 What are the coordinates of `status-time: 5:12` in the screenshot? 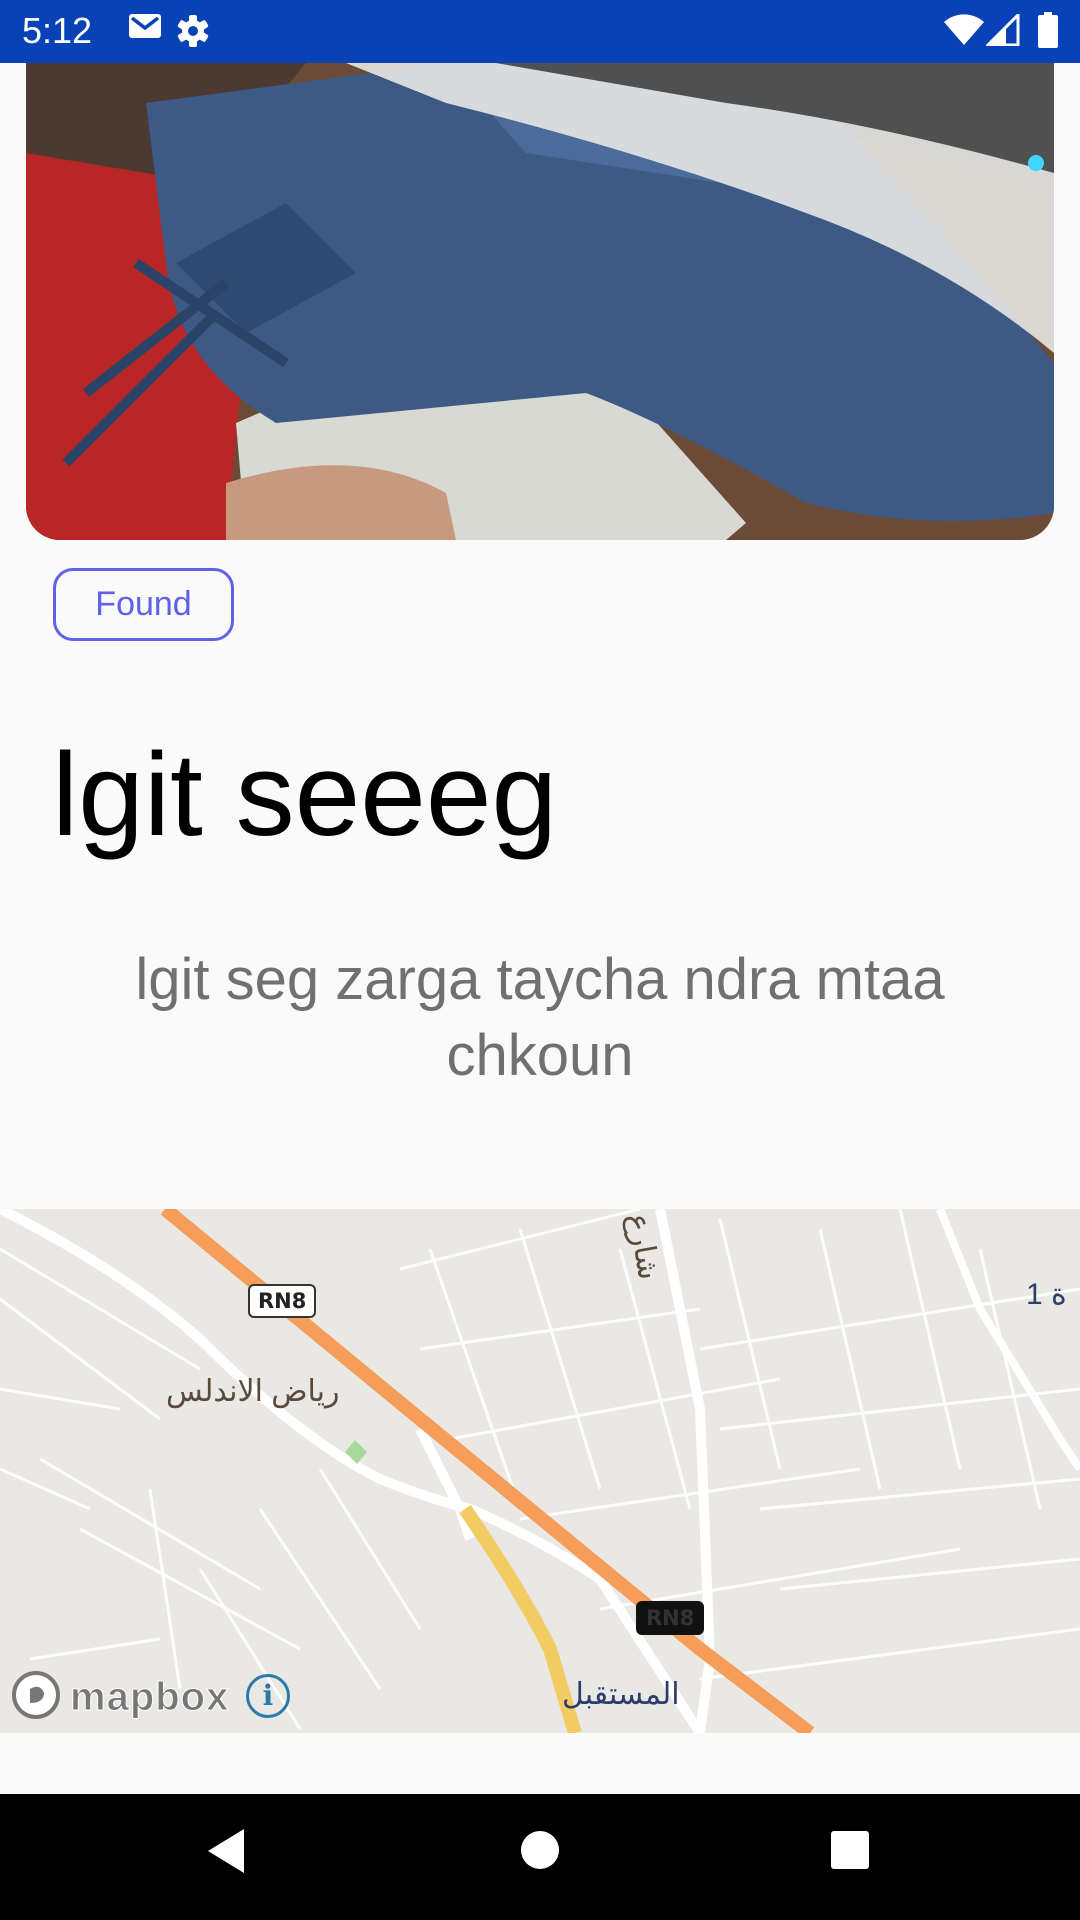 It's located at (57, 30).